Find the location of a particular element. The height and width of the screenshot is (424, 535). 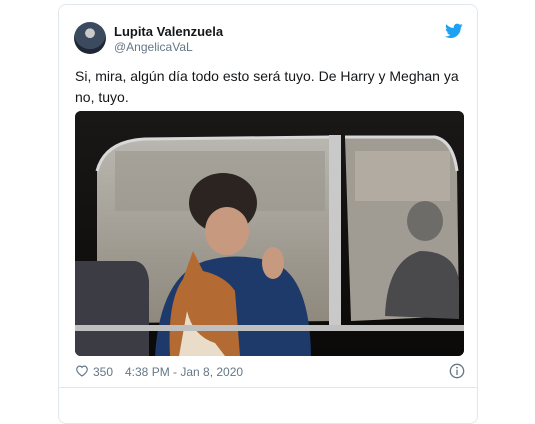

info-icon is located at coordinates (457, 371).